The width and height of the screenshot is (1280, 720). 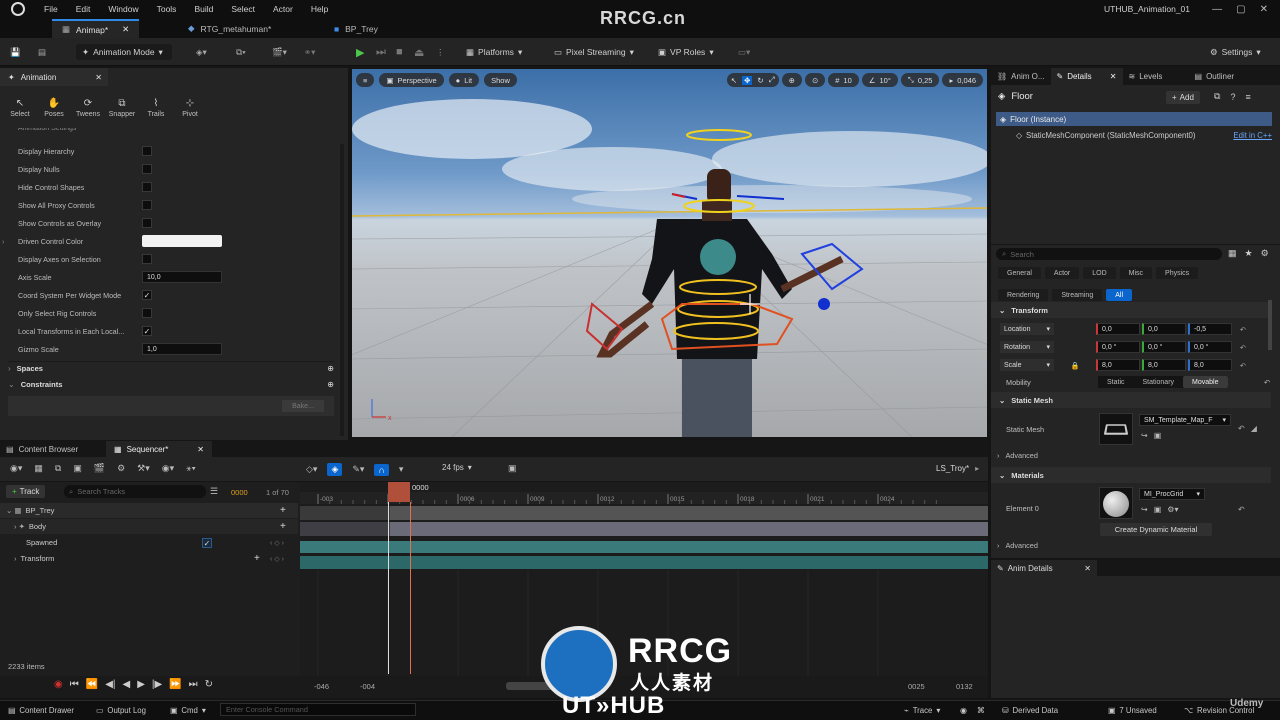 I want to click on view-icon: ◉▾, so click(x=168, y=468).